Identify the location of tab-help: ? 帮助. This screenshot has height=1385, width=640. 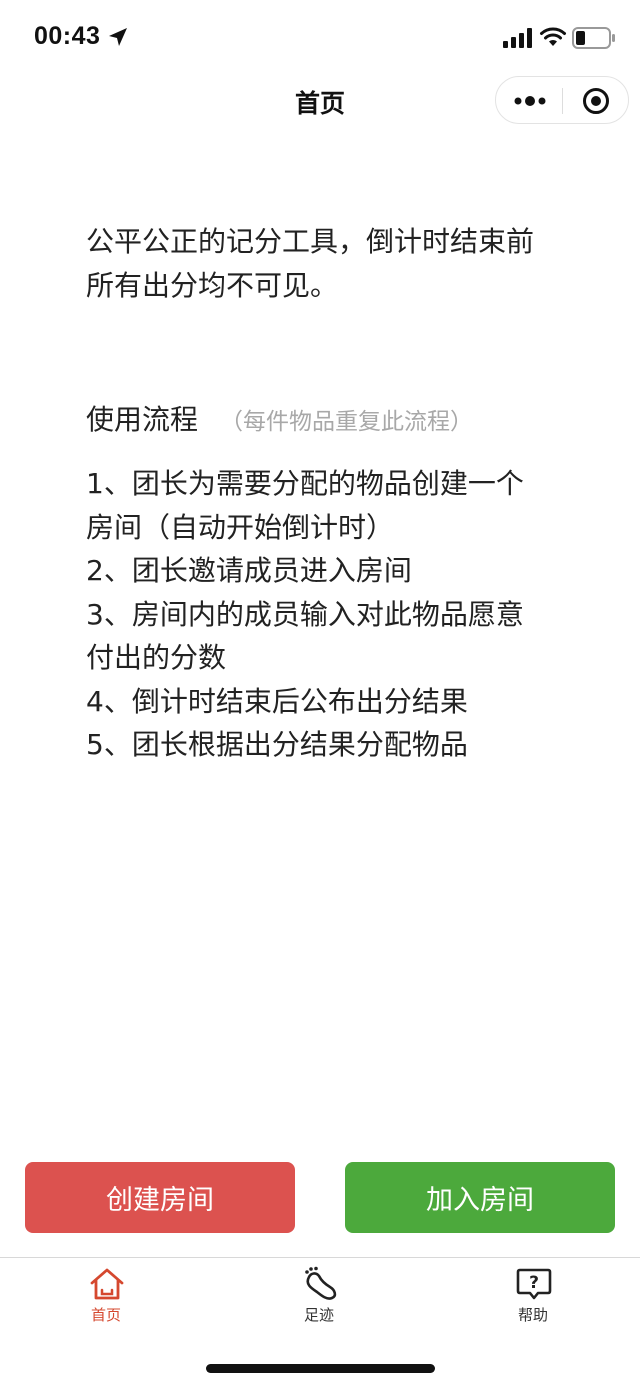
(533, 1293).